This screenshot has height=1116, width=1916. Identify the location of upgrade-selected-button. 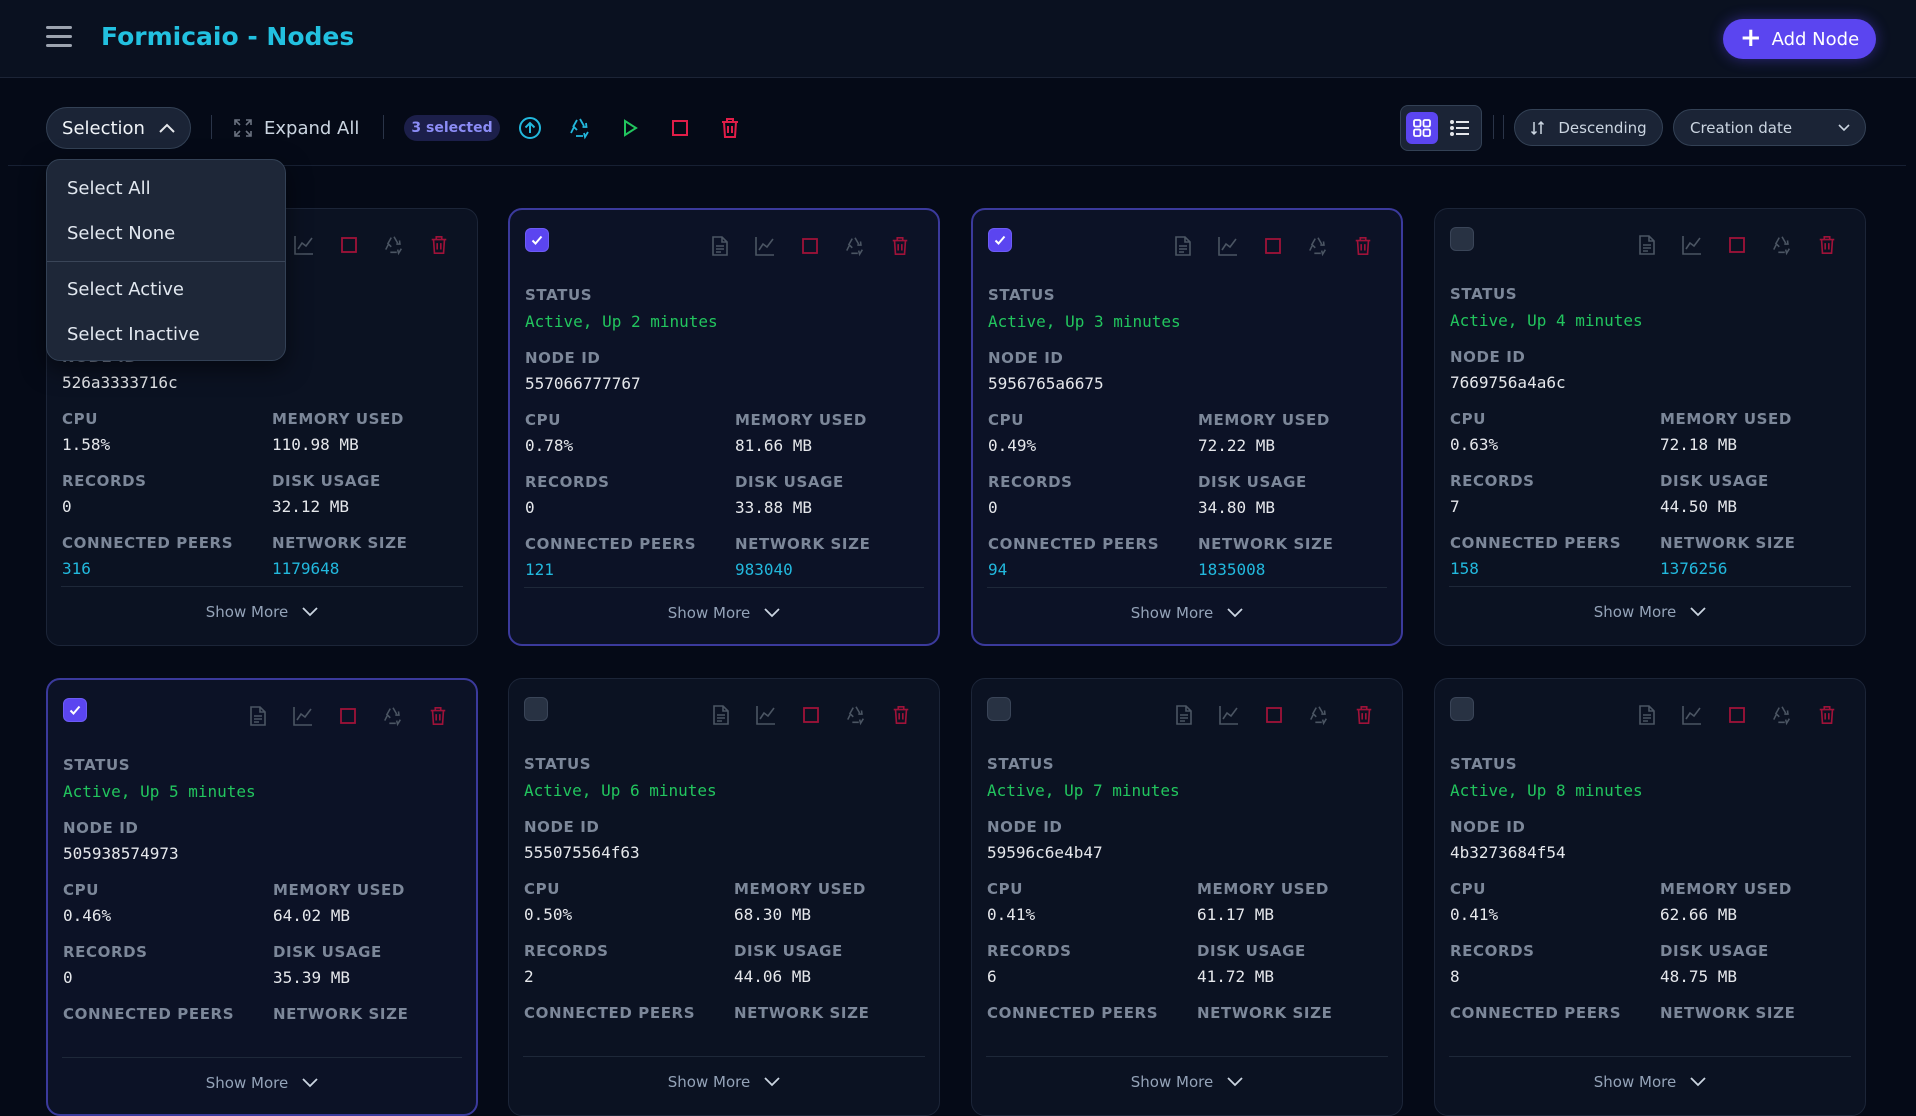
(530, 128).